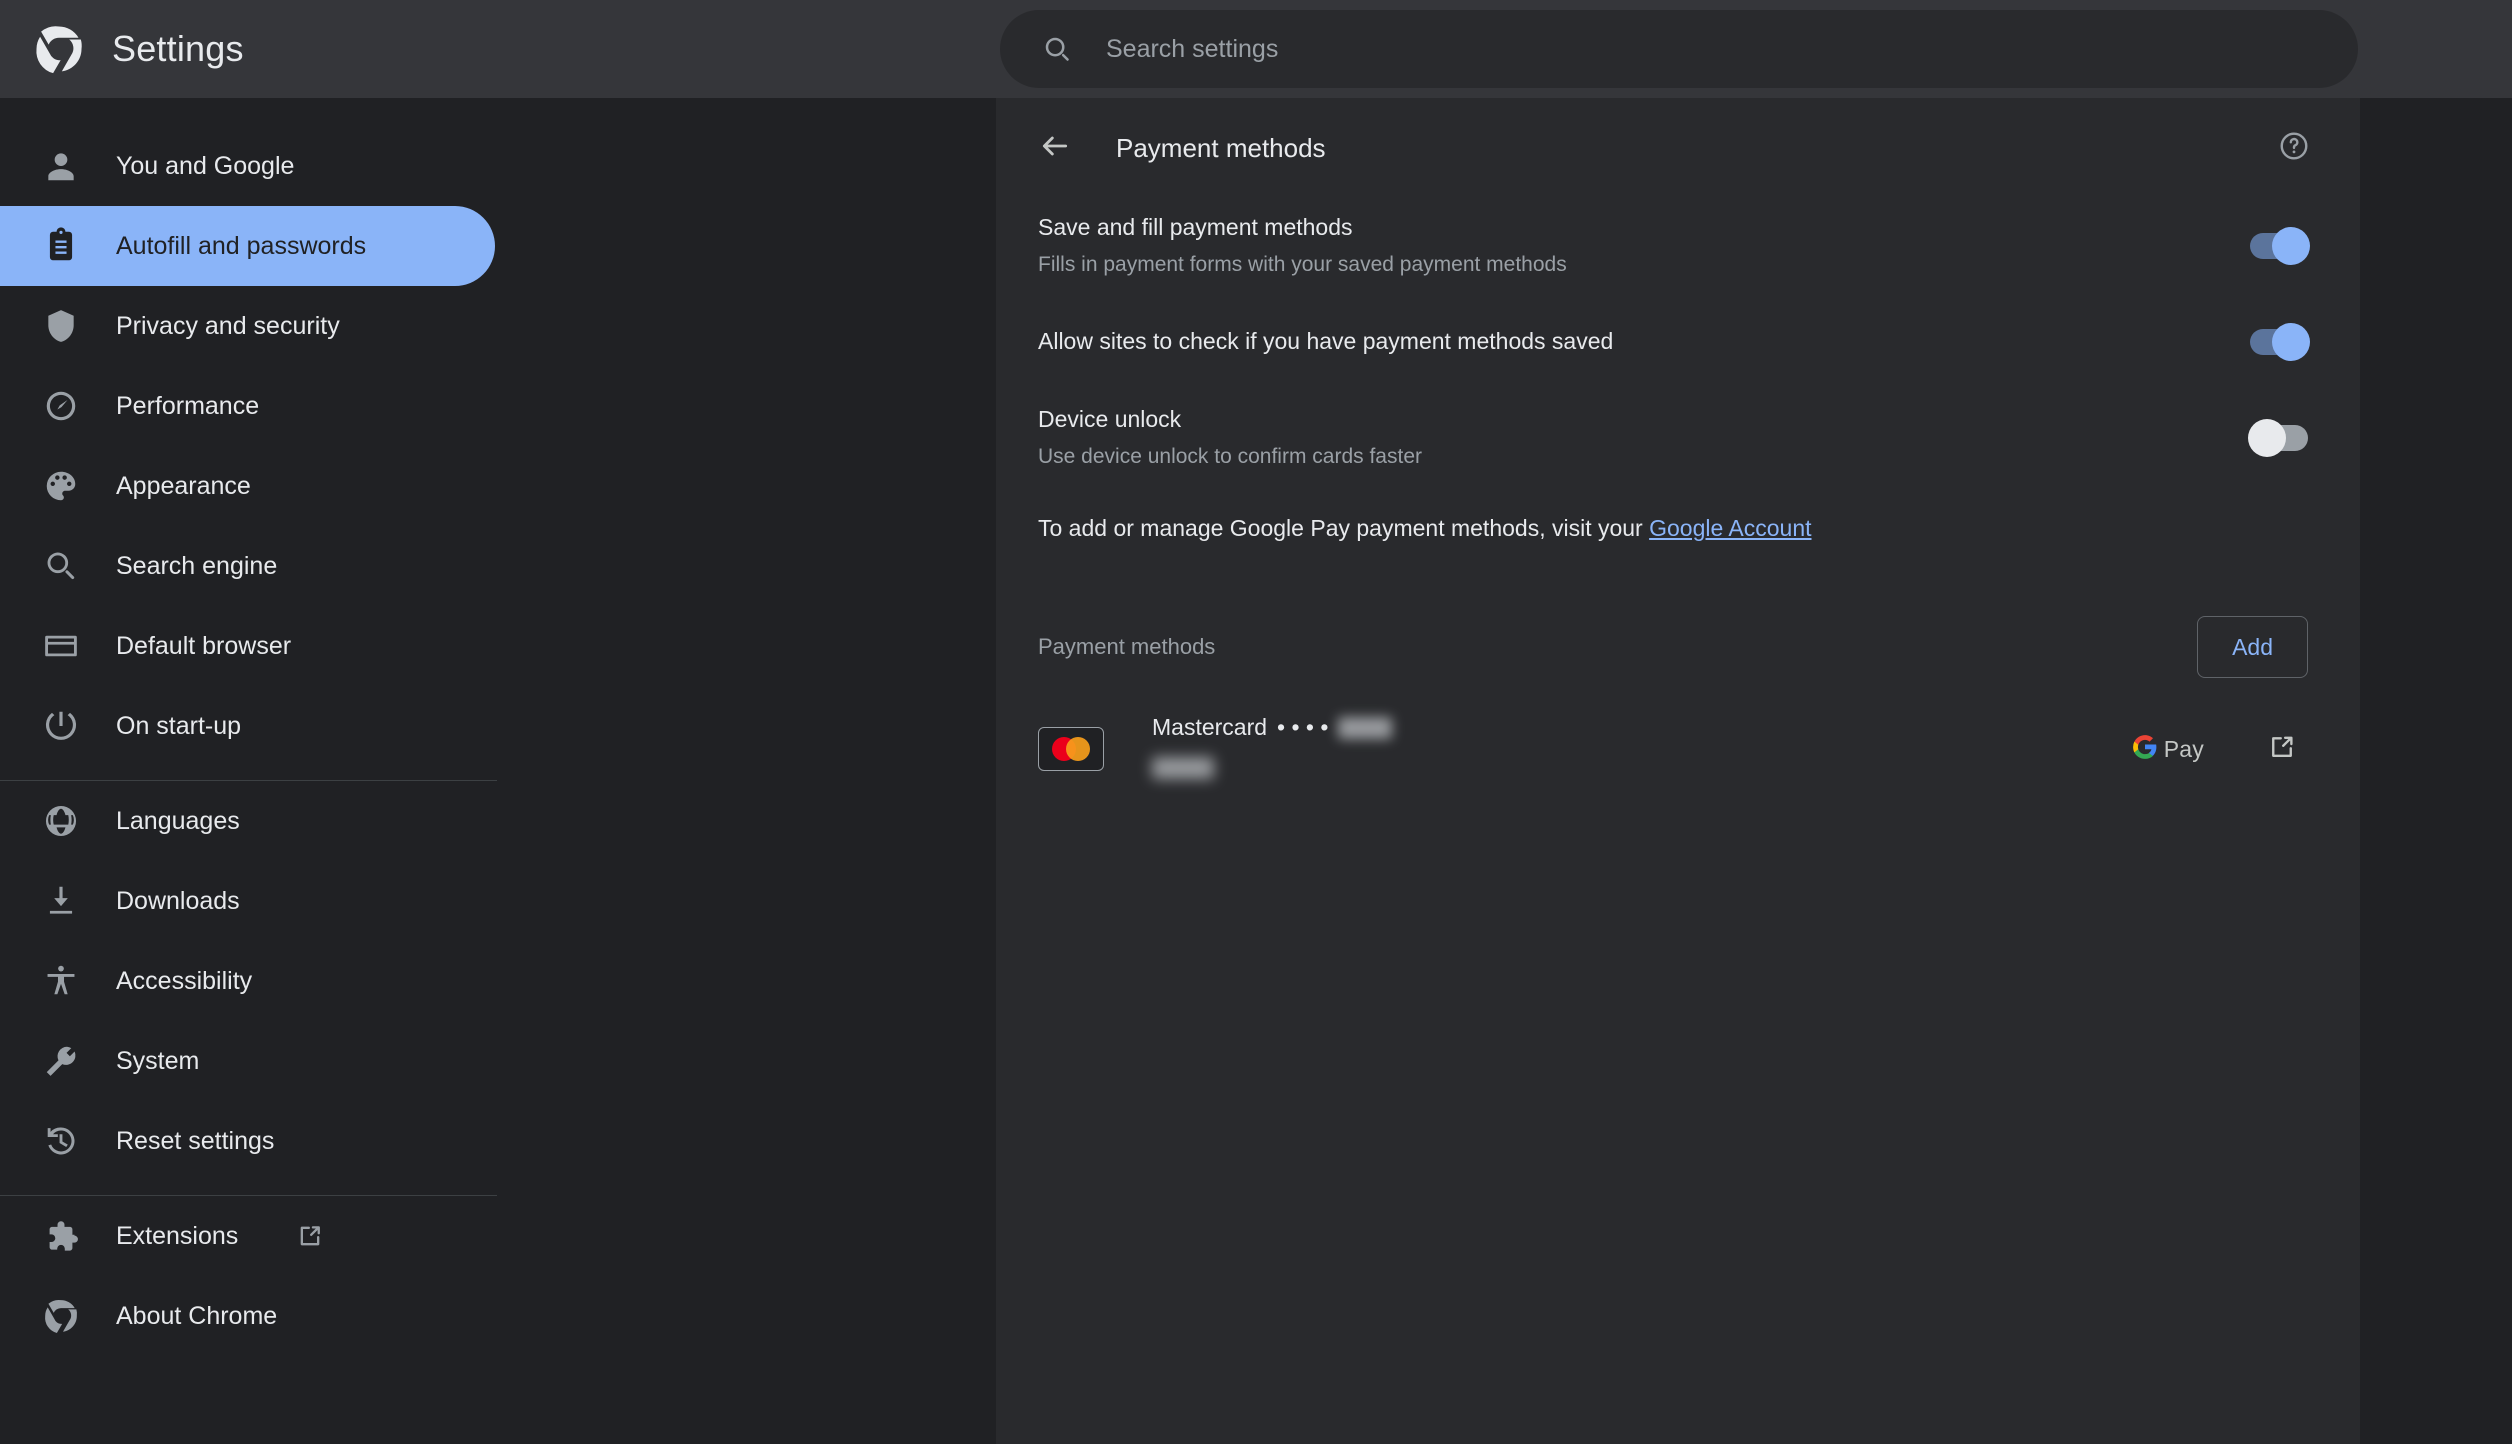  I want to click on brand: Settings, so click(312, 49).